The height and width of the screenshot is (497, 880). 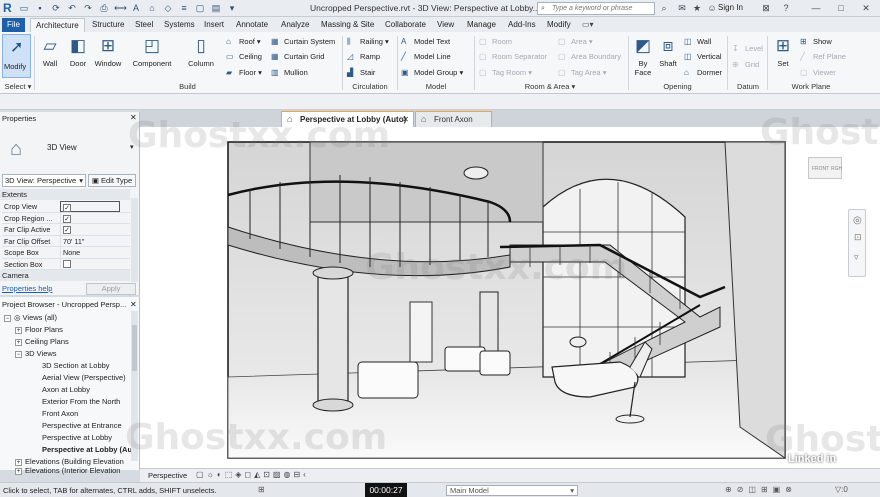 I want to click on selection-option-icons: ⊕⊘◫⊞▣⊗, so click(x=761, y=489).